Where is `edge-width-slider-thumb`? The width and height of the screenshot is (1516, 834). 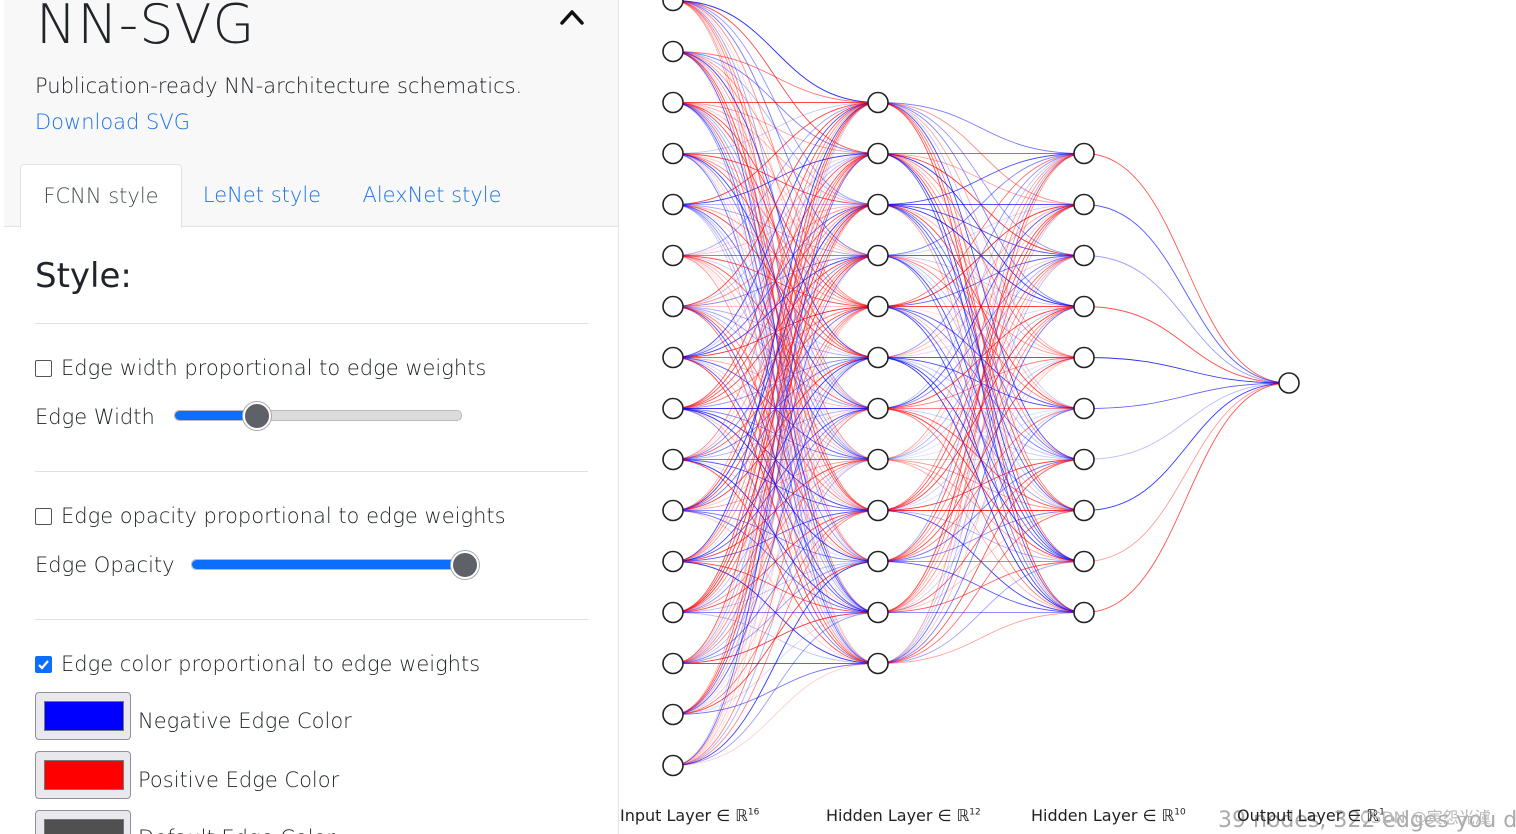 edge-width-slider-thumb is located at coordinates (257, 416).